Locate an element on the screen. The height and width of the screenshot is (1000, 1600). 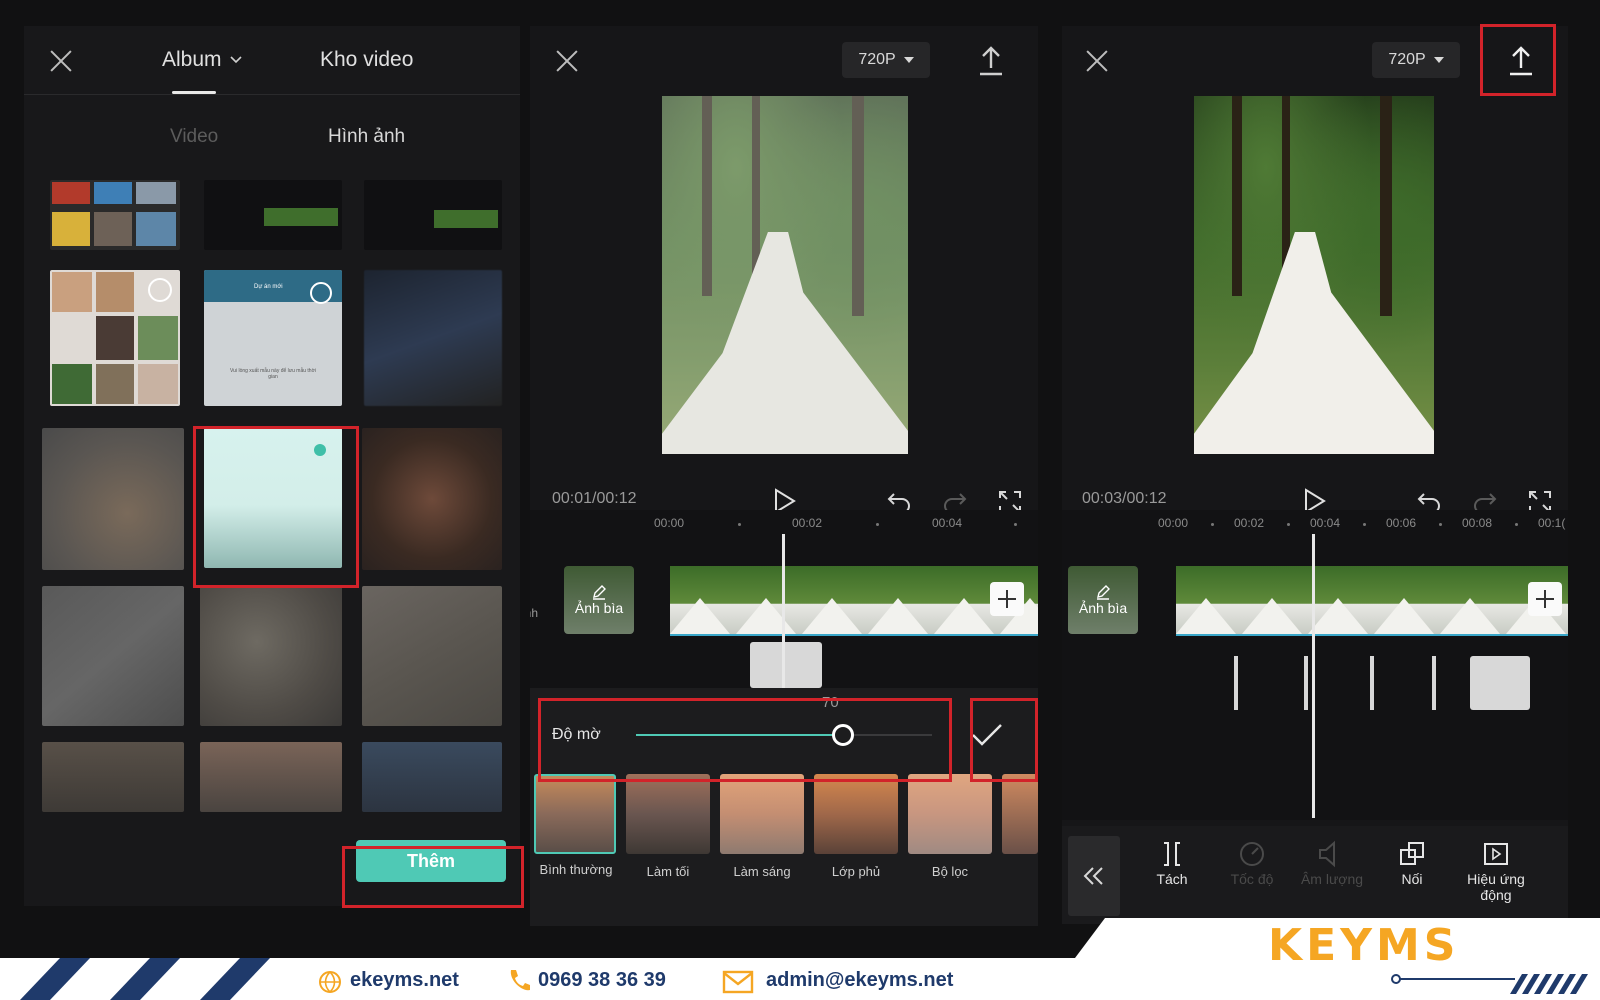
tab-album: Album is located at coordinates (202, 60).